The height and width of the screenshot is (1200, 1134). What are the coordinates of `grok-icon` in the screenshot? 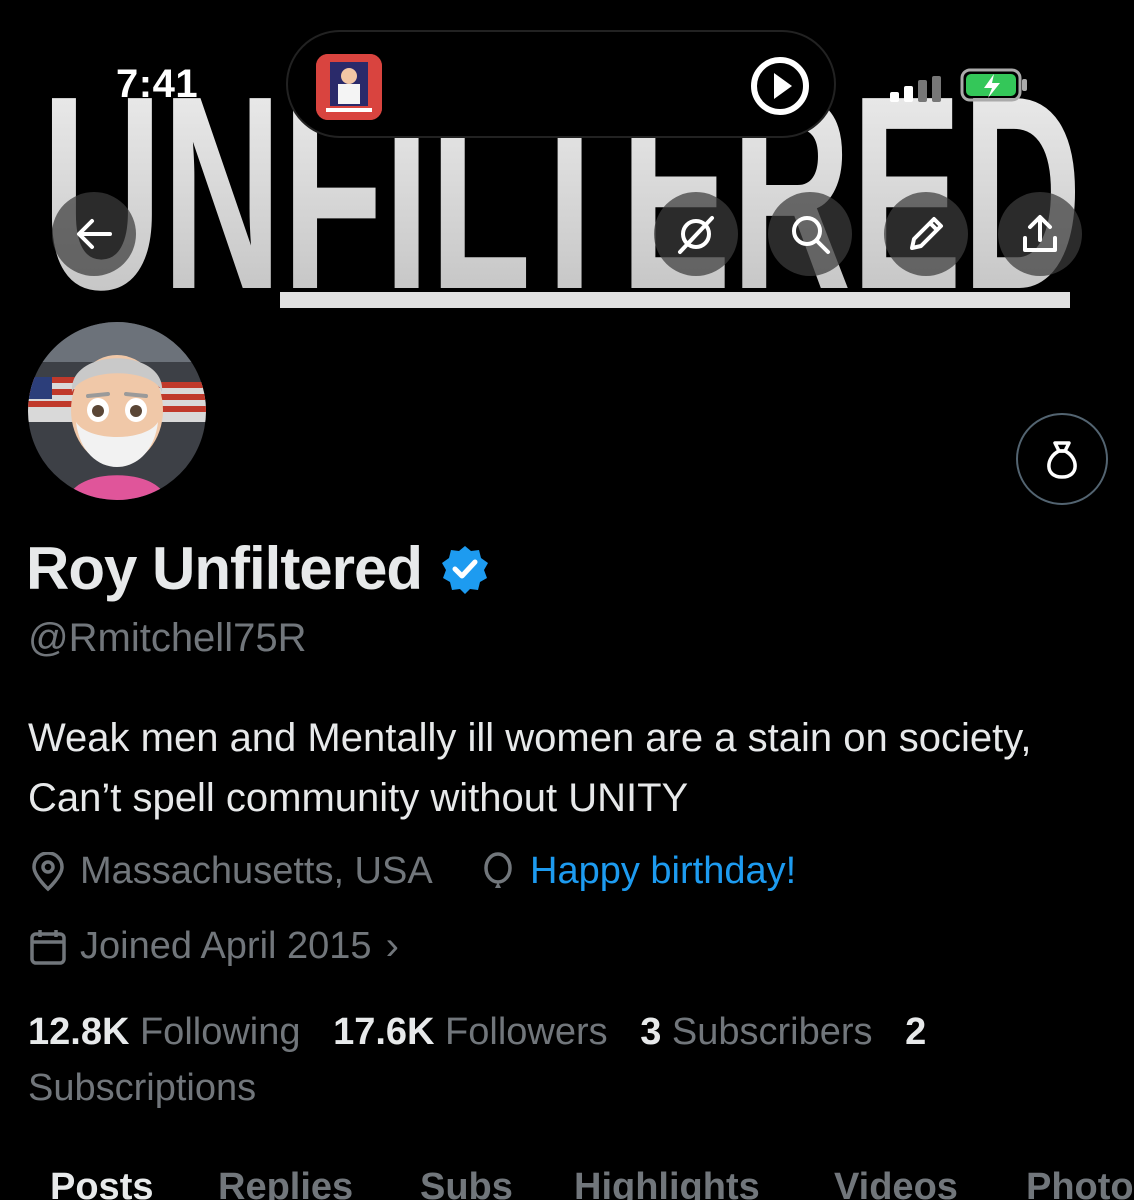 It's located at (696, 235).